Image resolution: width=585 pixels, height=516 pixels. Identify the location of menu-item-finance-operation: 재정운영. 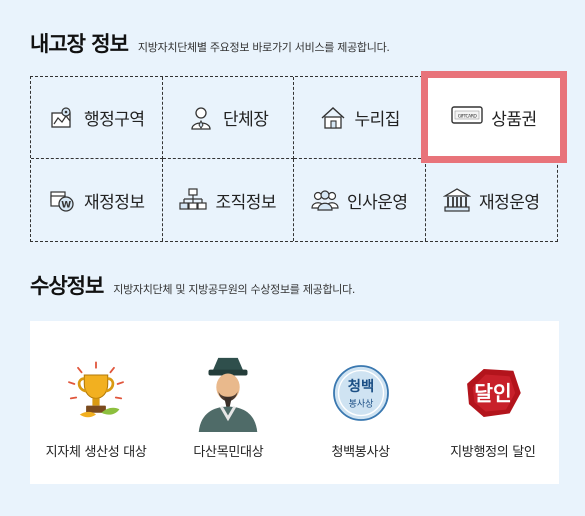
(492, 200).